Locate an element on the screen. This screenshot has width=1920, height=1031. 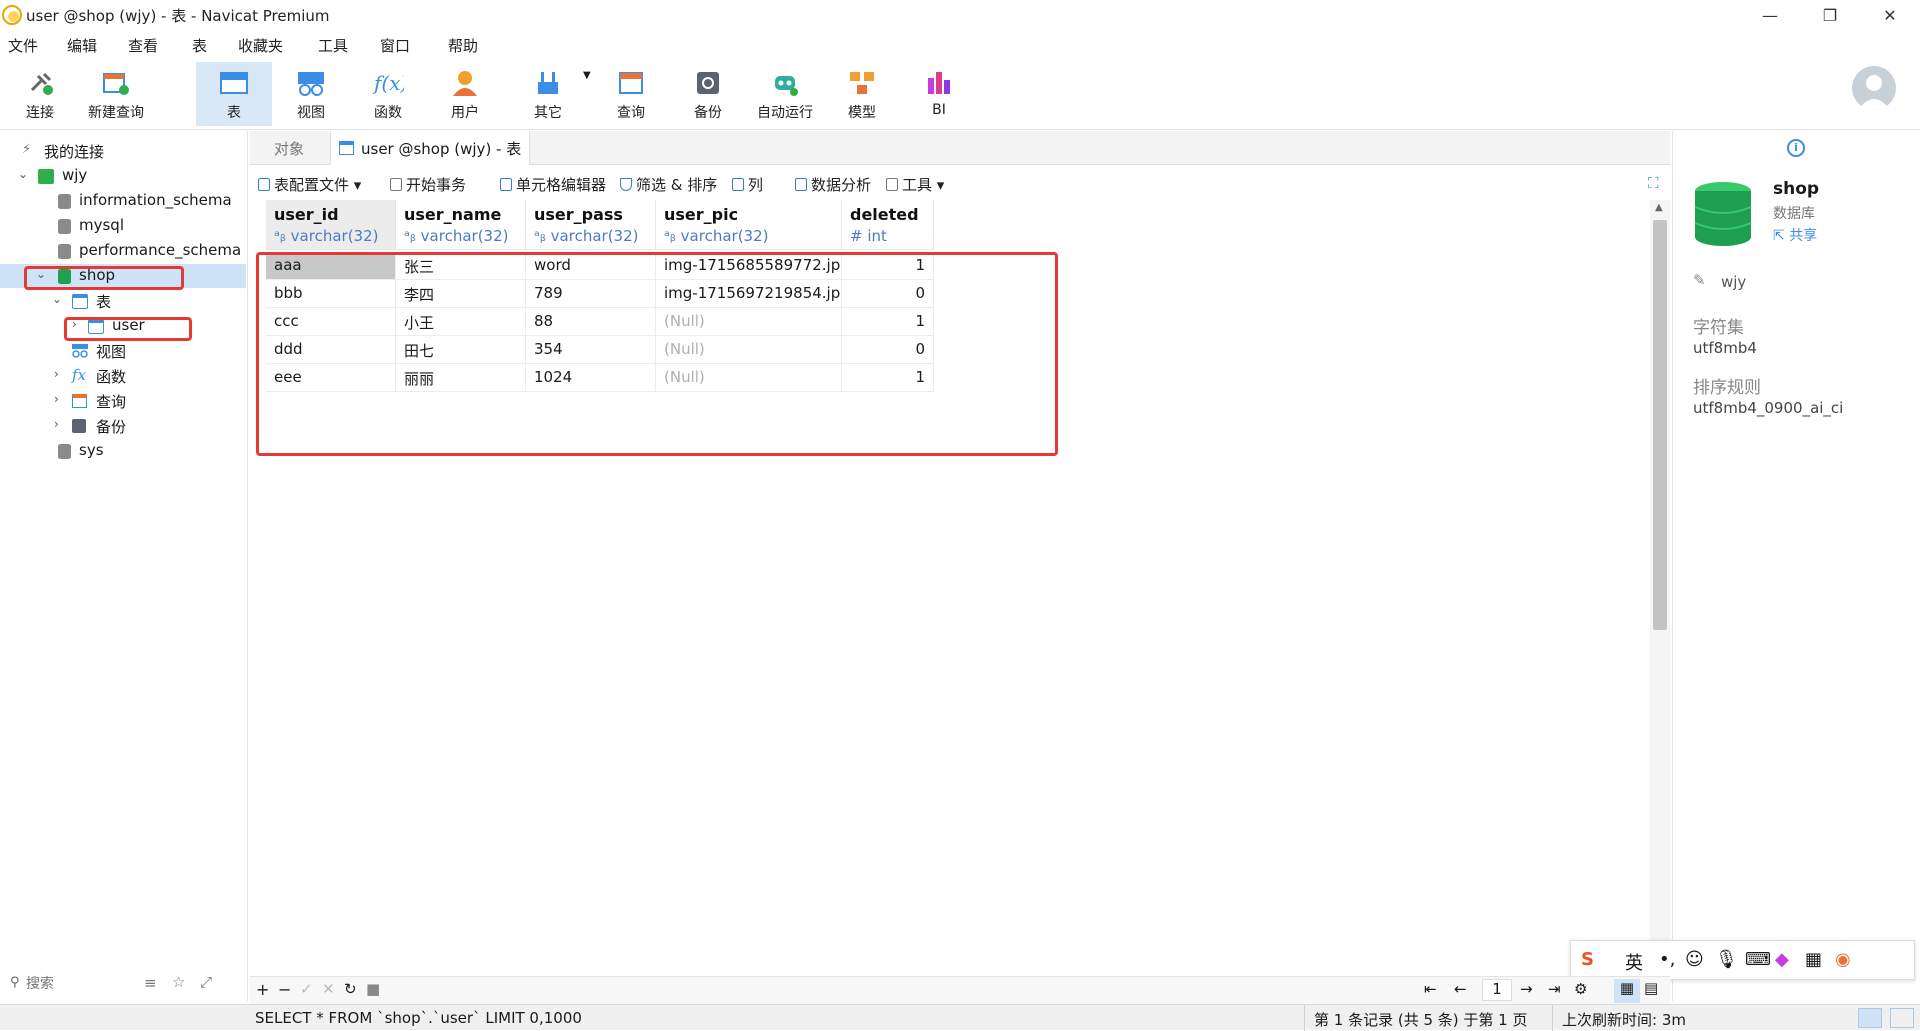
next-page-button: → is located at coordinates (1526, 989).